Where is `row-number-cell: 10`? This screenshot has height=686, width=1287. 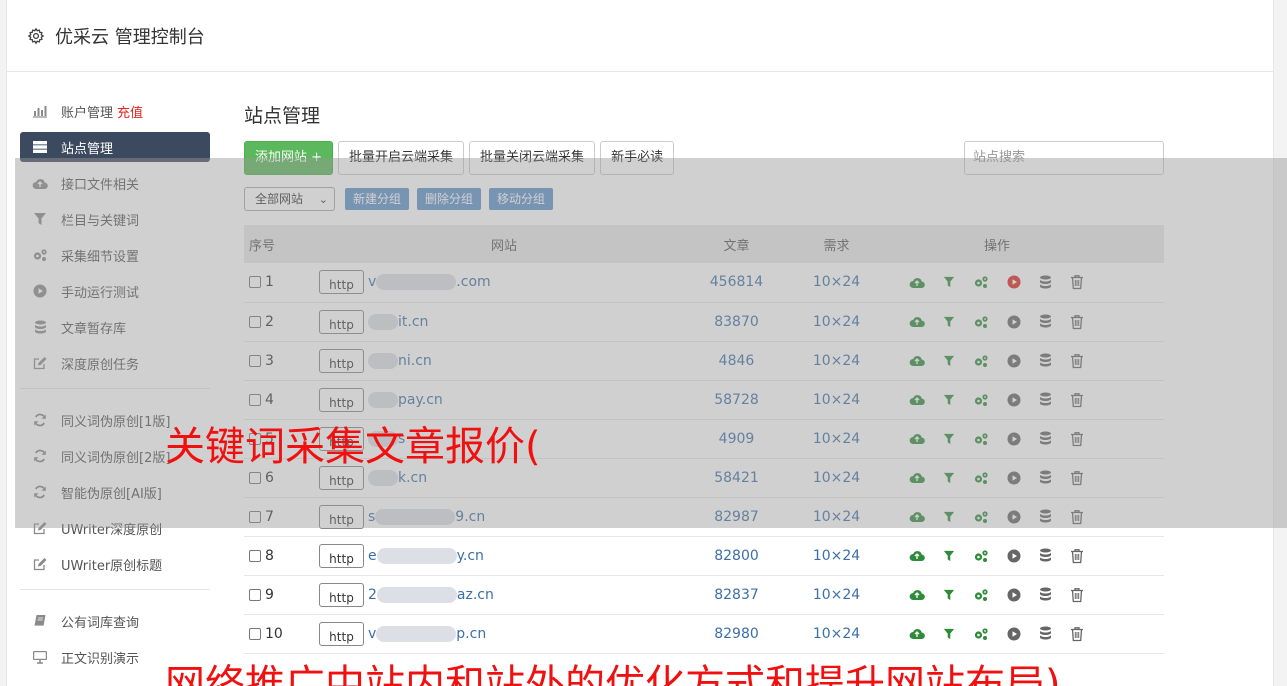 row-number-cell: 10 is located at coordinates (281, 633).